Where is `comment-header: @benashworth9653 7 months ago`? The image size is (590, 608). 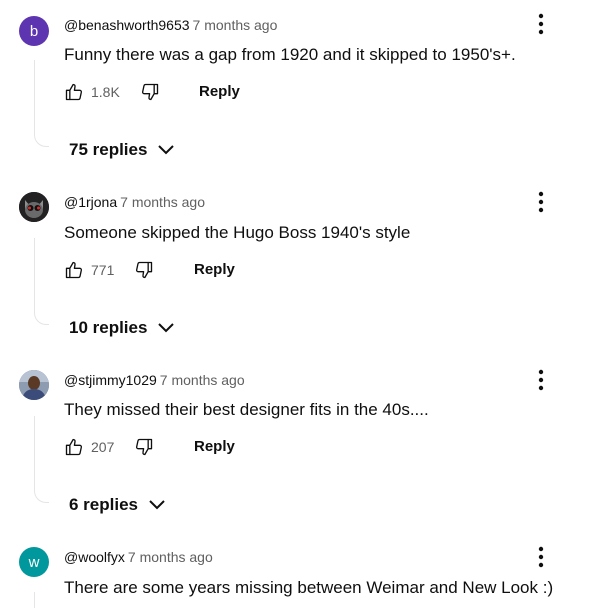 comment-header: @benashworth9653 7 months ago is located at coordinates (170, 25).